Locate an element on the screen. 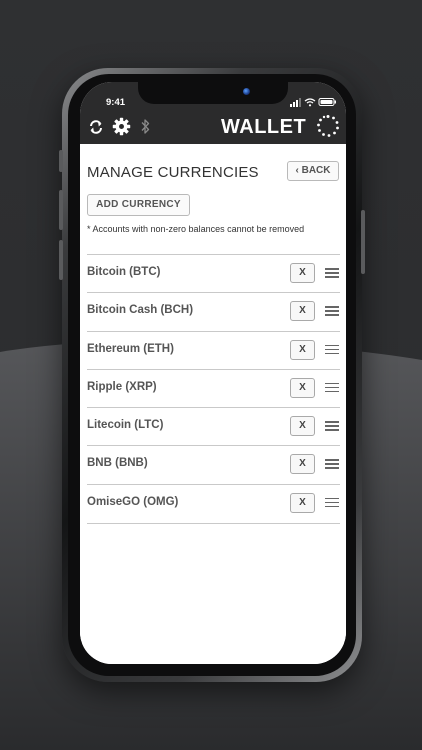 This screenshot has width=422, height=750. notch is located at coordinates (213, 93).